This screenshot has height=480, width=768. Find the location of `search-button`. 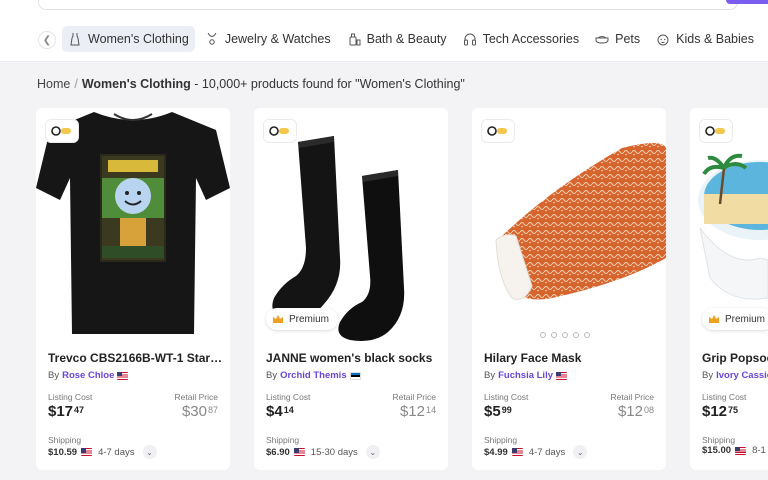

search-button is located at coordinates (747, 2).